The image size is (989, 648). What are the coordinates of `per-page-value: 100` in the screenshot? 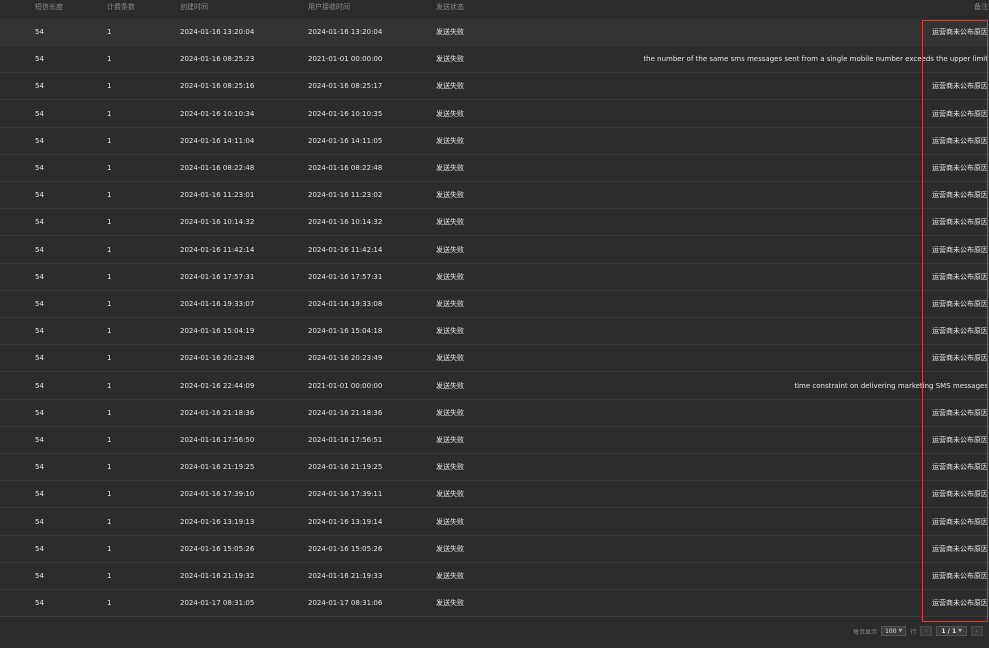 It's located at (891, 631).